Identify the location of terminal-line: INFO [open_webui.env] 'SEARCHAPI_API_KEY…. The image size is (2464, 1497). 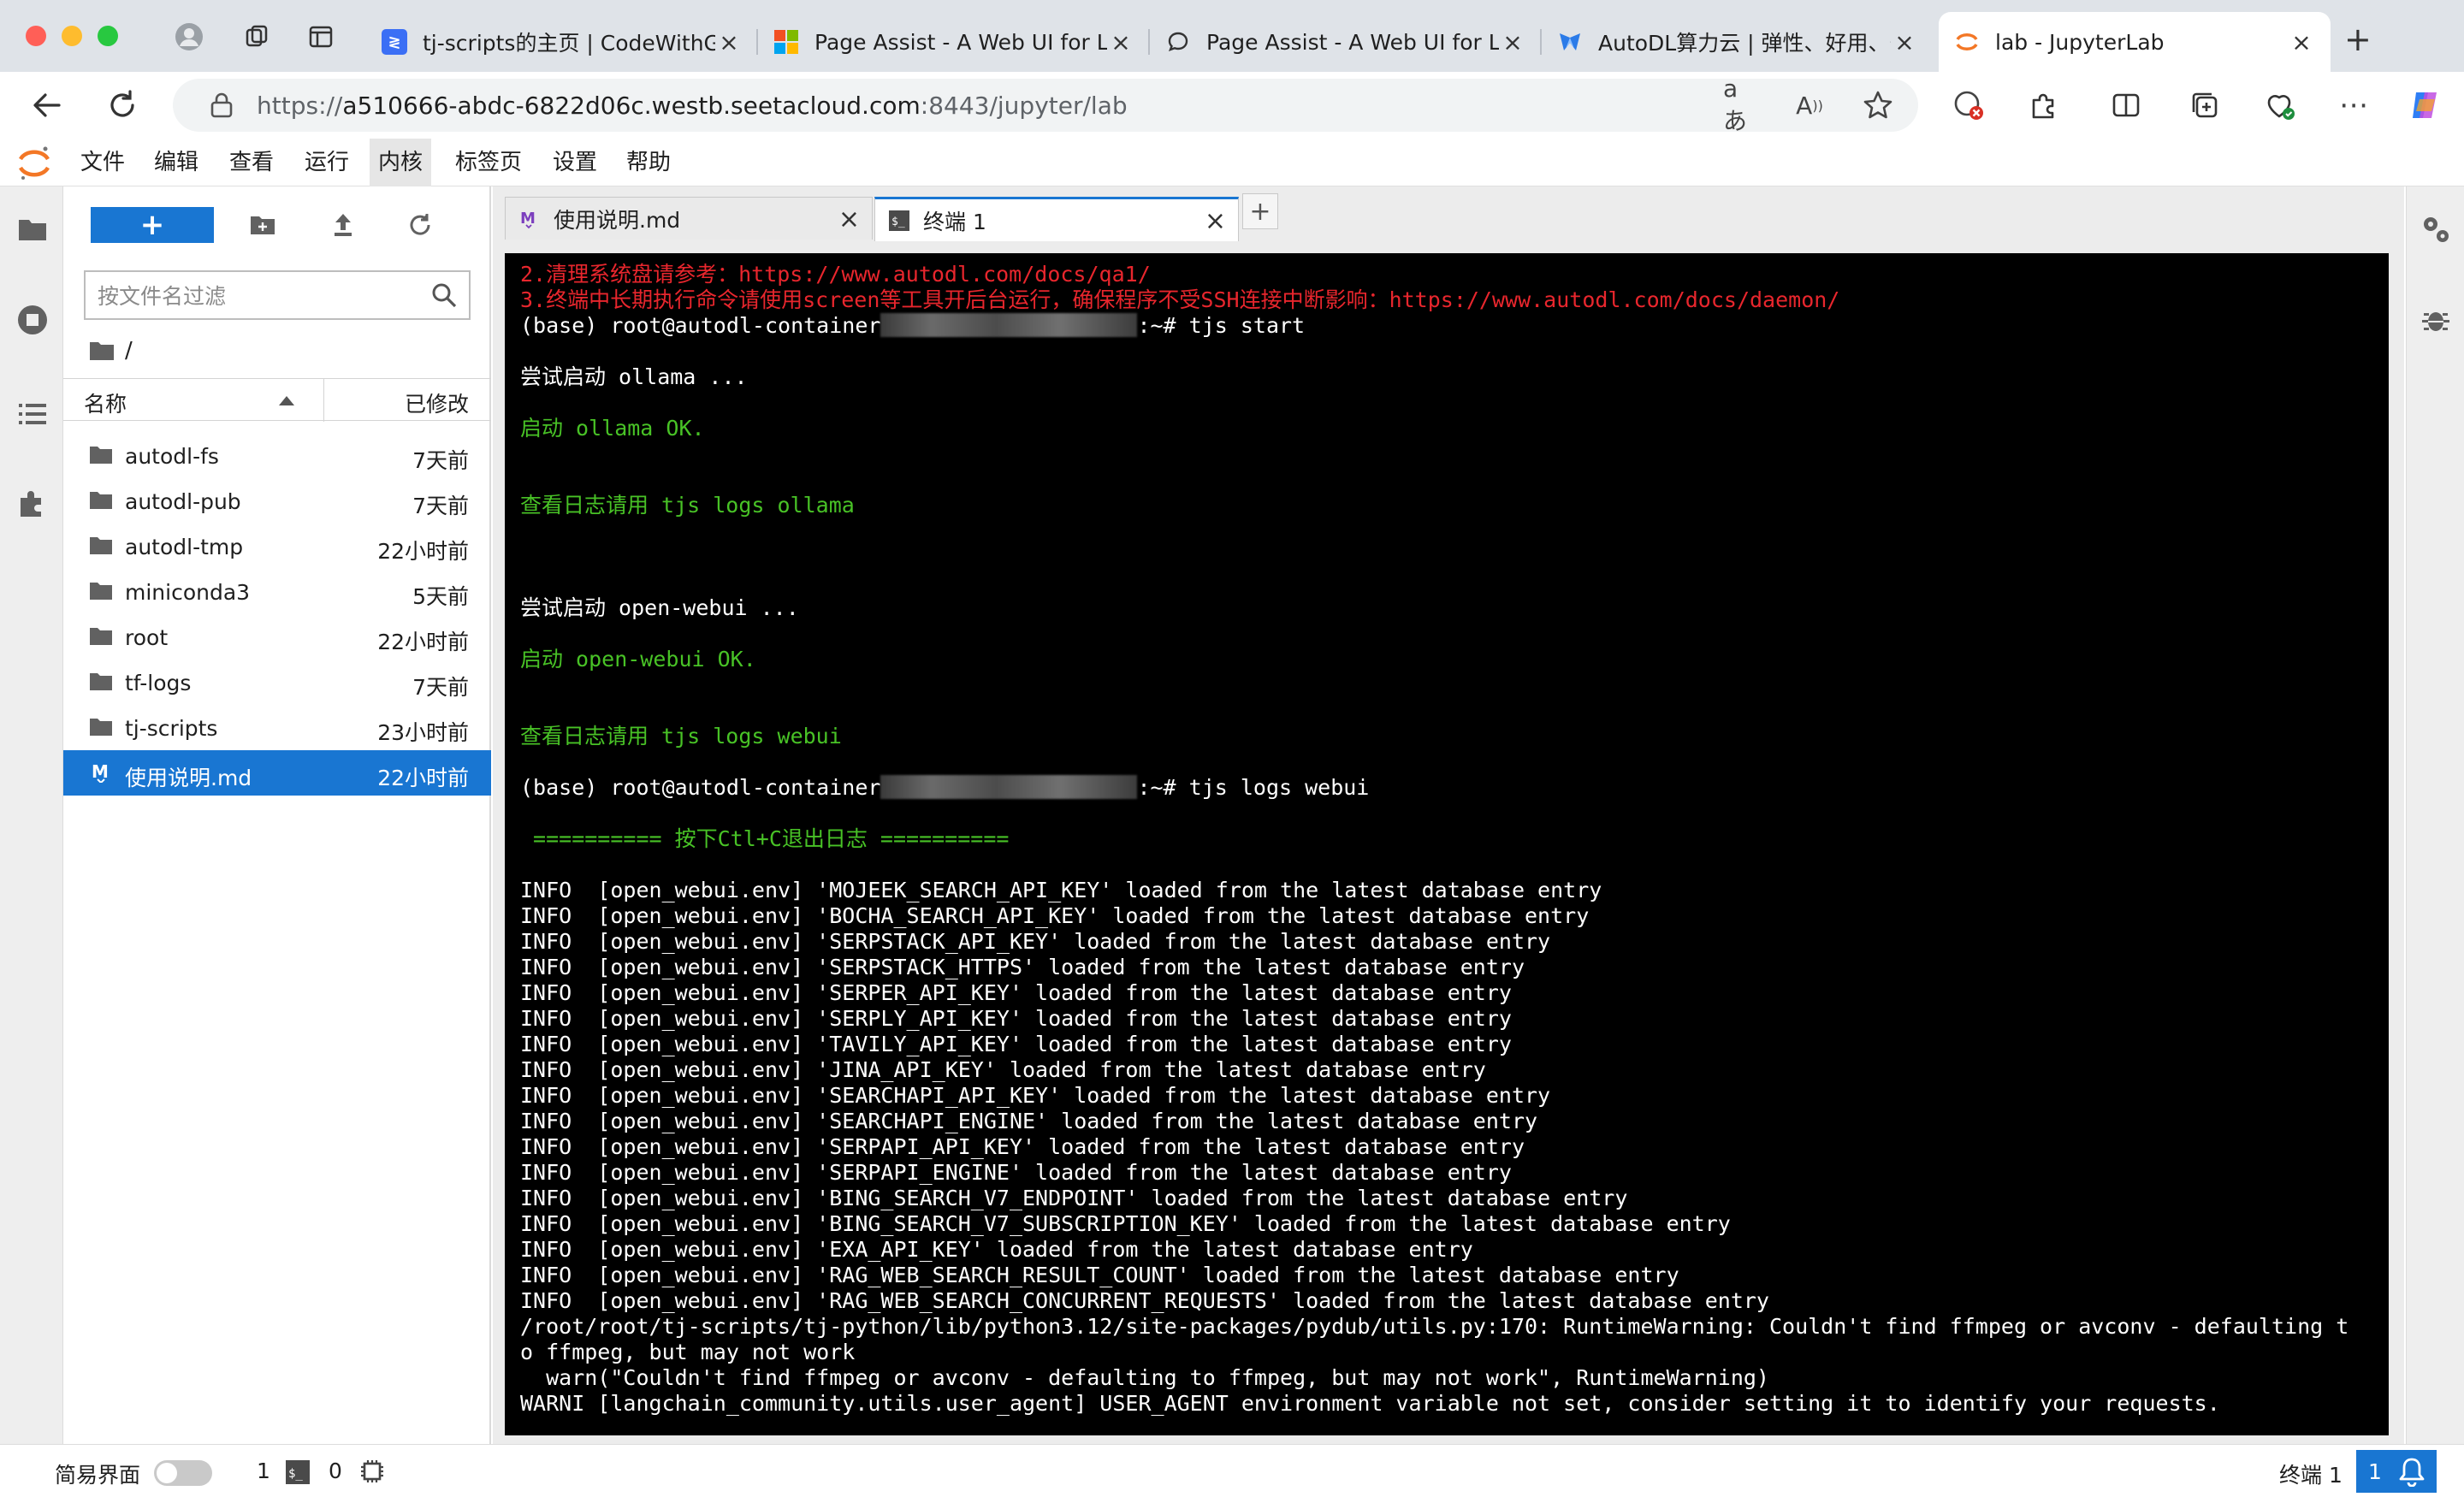
(1448, 1096).